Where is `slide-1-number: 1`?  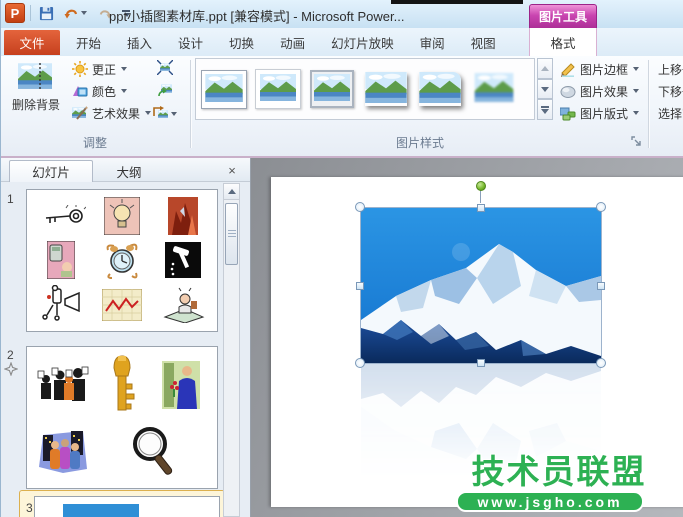
slide-1-number: 1 is located at coordinates (10, 199).